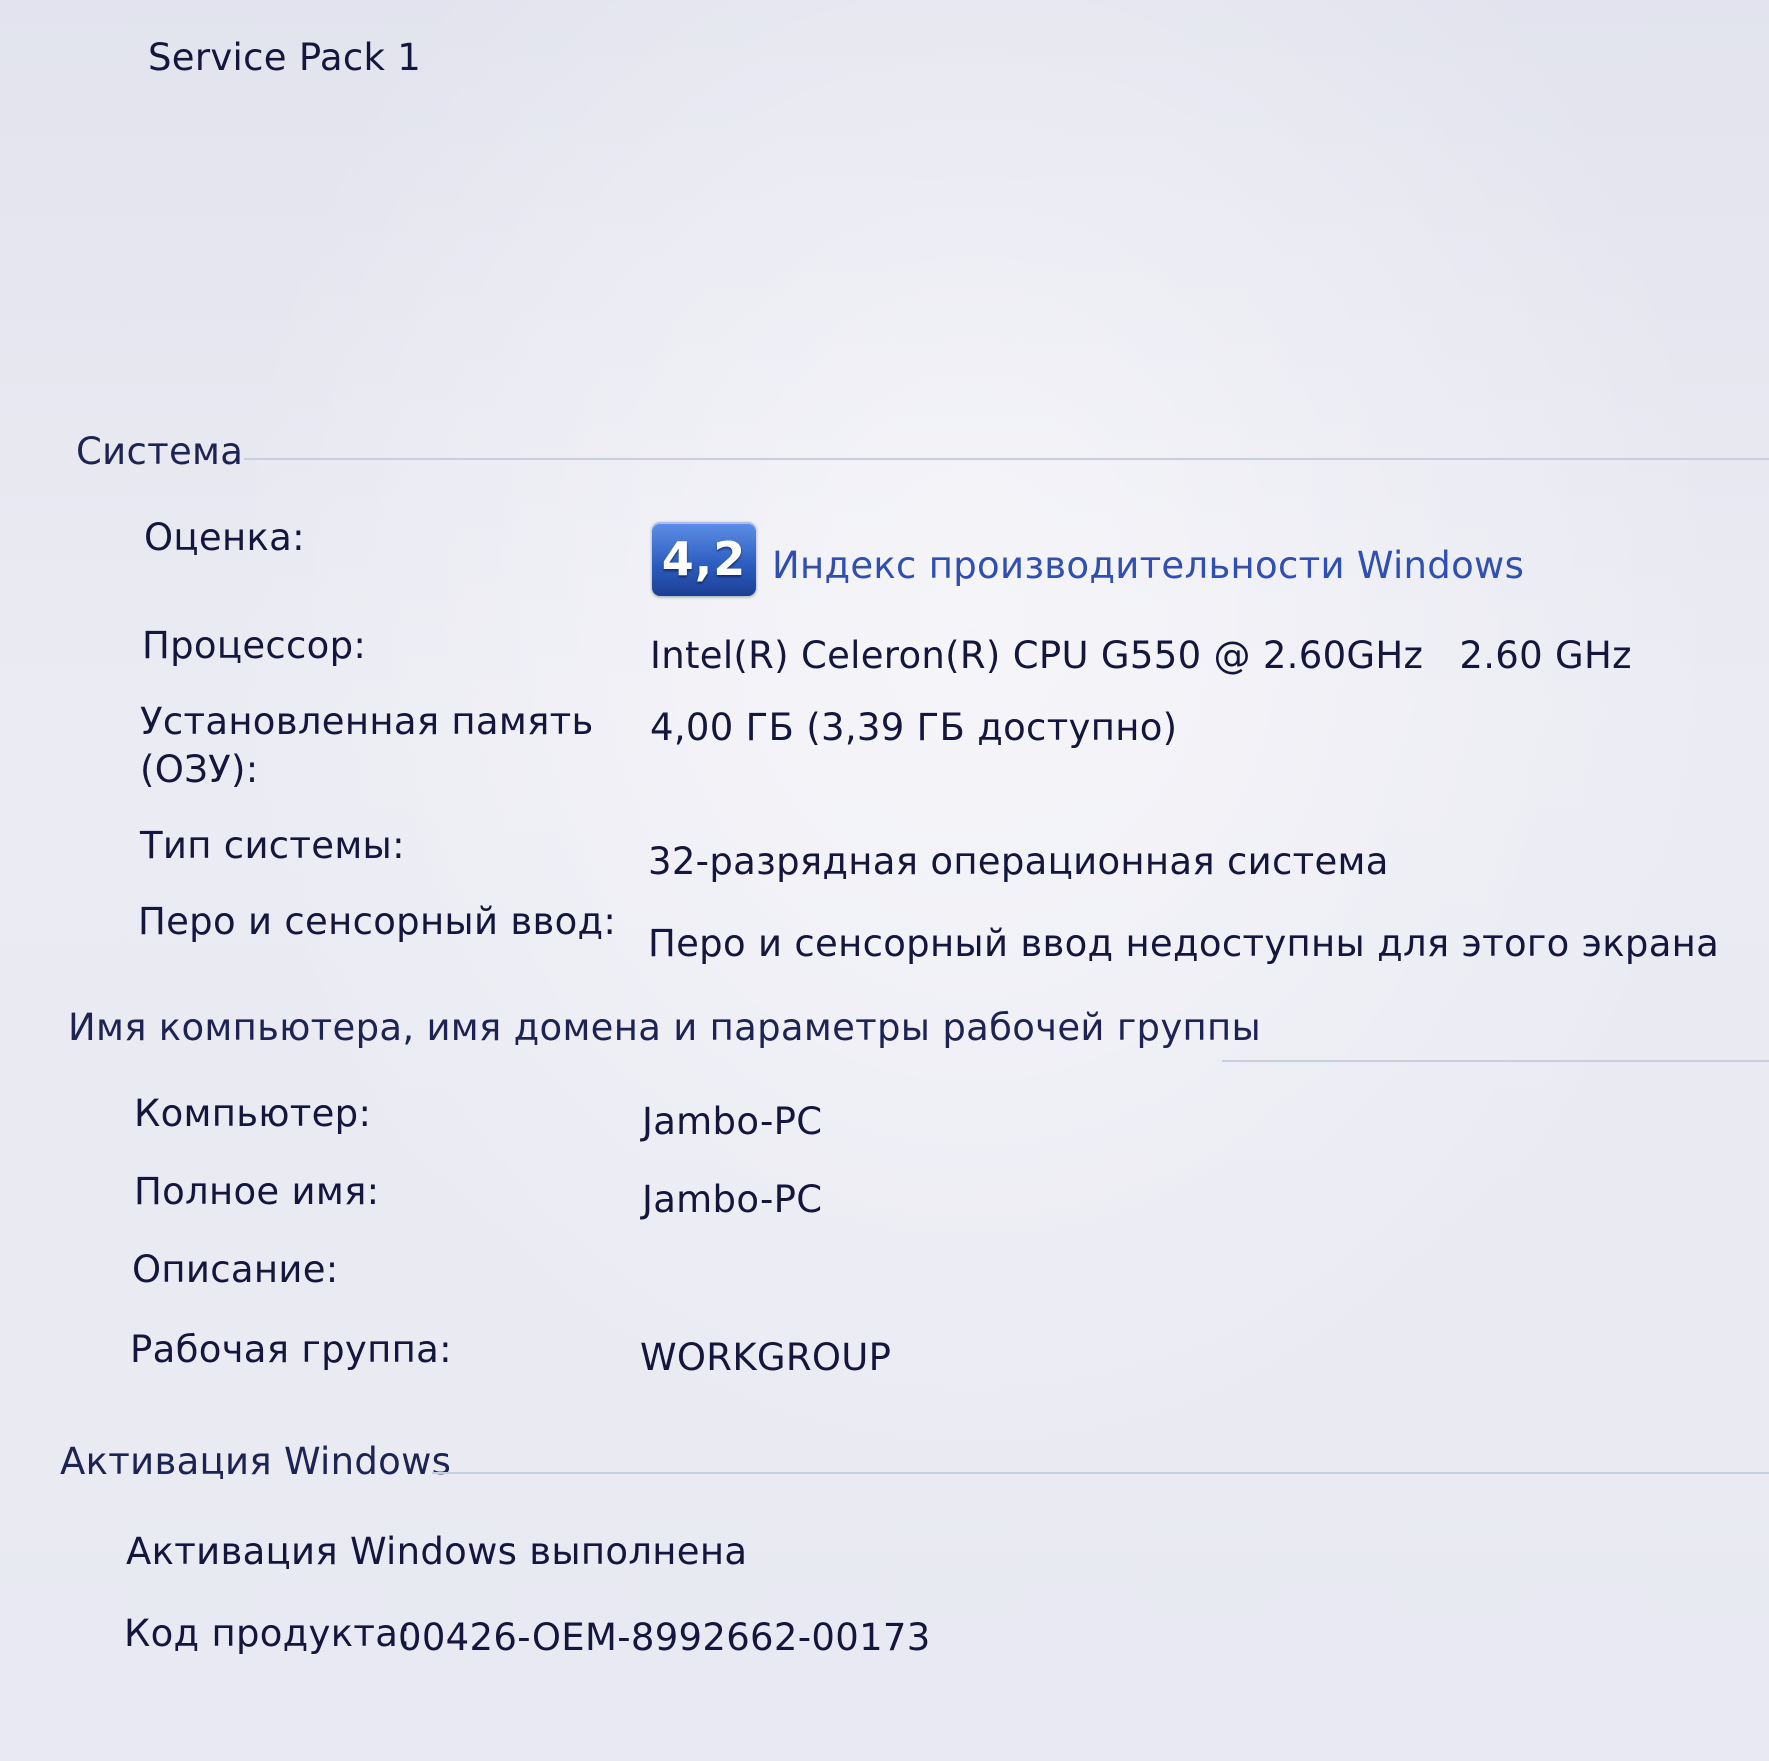 This screenshot has height=1761, width=1769. I want to click on computer-label: Компьютер:, so click(253, 1113).